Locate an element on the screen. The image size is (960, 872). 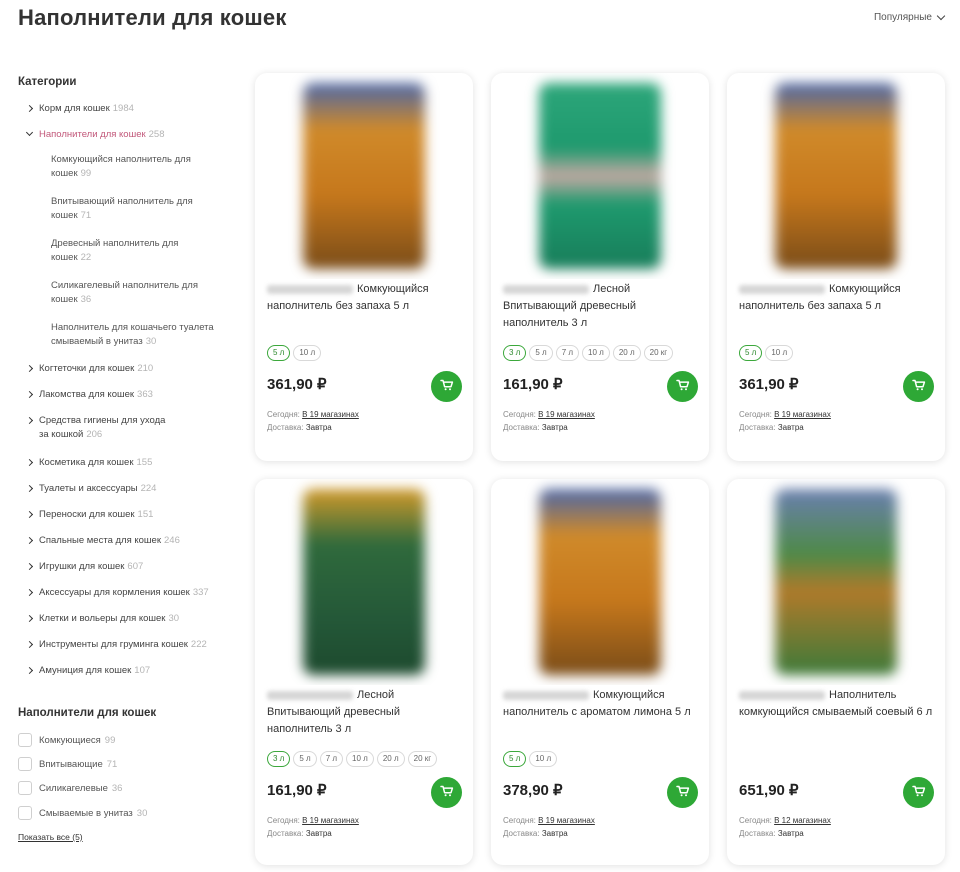
sidebar-subcategory: Силикагелевый наполнитель для кошек 36 is located at coordinates (108, 293).